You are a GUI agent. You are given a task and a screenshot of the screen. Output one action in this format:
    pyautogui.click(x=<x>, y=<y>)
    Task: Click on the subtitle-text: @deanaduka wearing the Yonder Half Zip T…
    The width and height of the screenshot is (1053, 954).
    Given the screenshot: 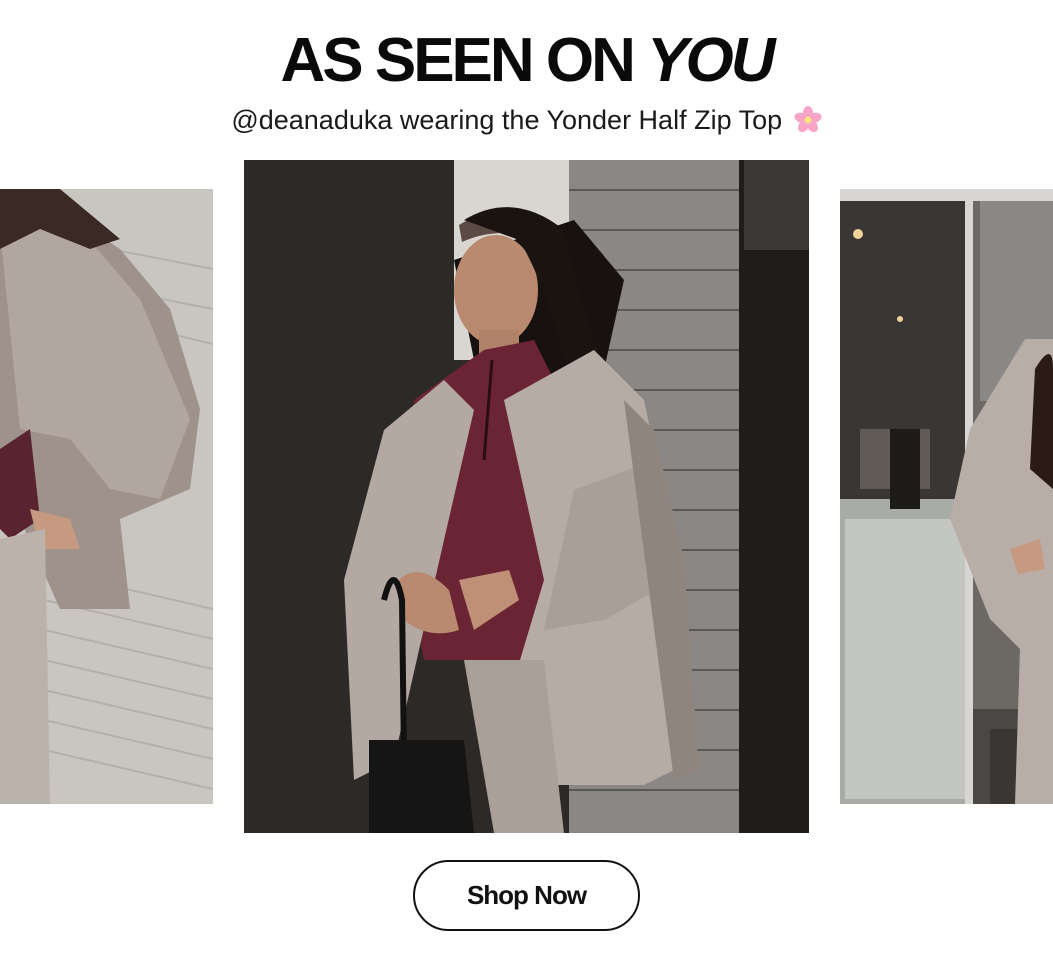 What is the action you would take?
    pyautogui.click(x=507, y=120)
    